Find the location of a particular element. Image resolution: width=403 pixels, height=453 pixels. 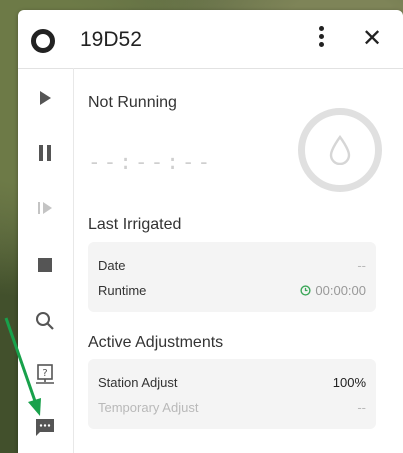

run-status-label: Not Running is located at coordinates (132, 102).